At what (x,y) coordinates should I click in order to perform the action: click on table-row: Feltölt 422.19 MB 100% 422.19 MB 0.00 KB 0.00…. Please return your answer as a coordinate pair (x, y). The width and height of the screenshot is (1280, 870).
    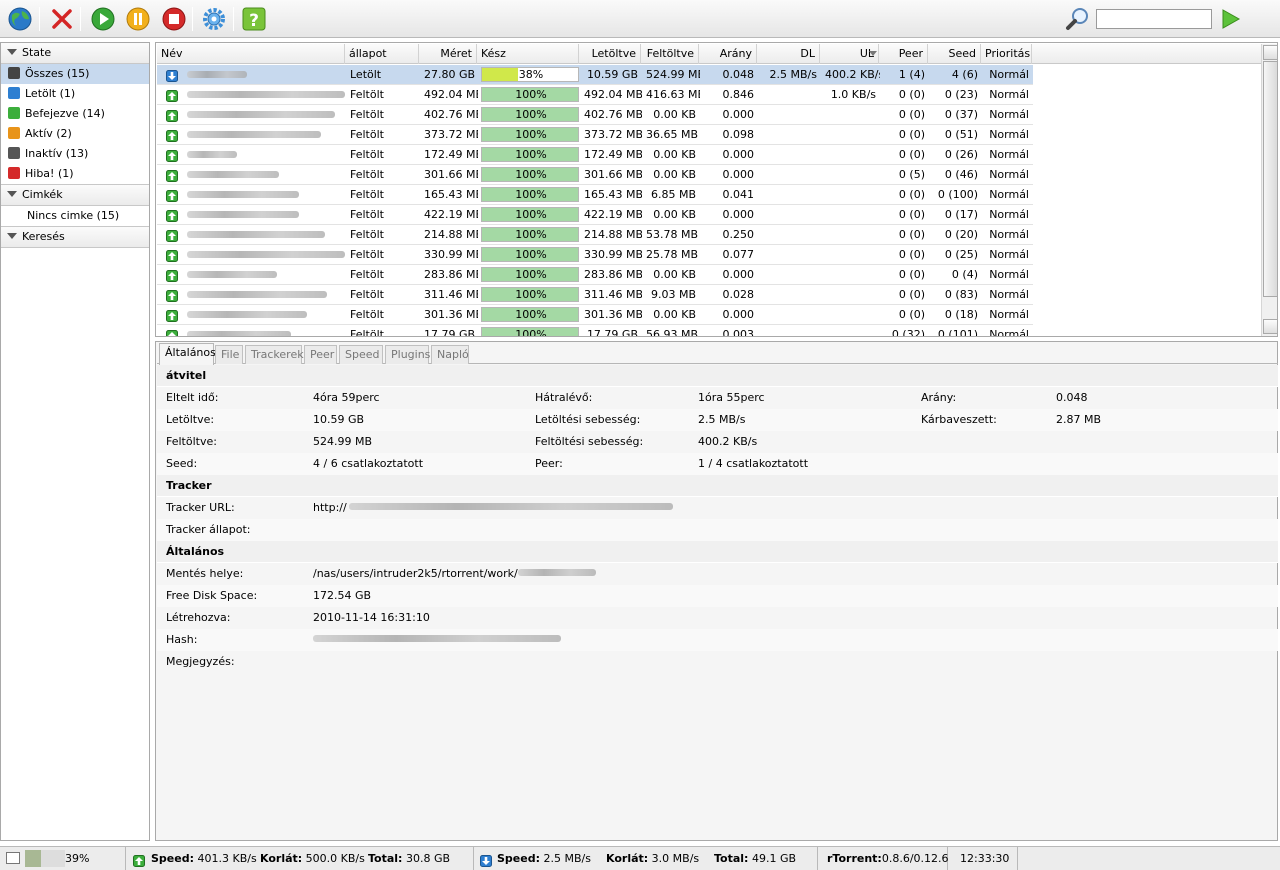
    Looking at the image, I should click on (595, 215).